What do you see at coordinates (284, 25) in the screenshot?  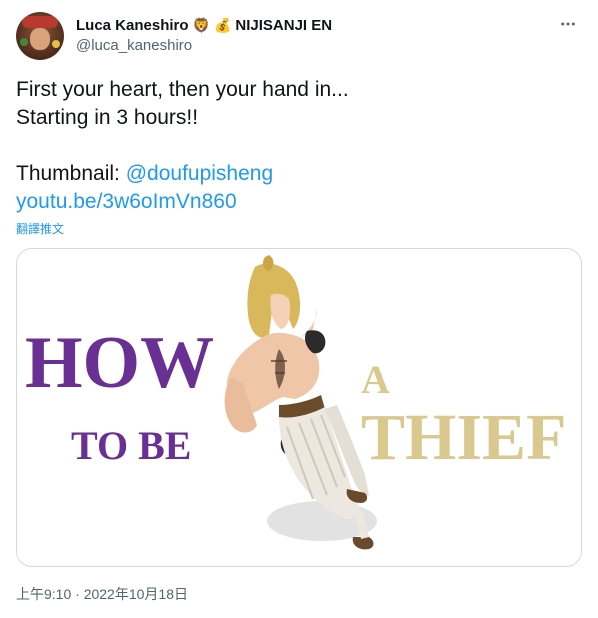 I see `org-name: NIJISANJI EN` at bounding box center [284, 25].